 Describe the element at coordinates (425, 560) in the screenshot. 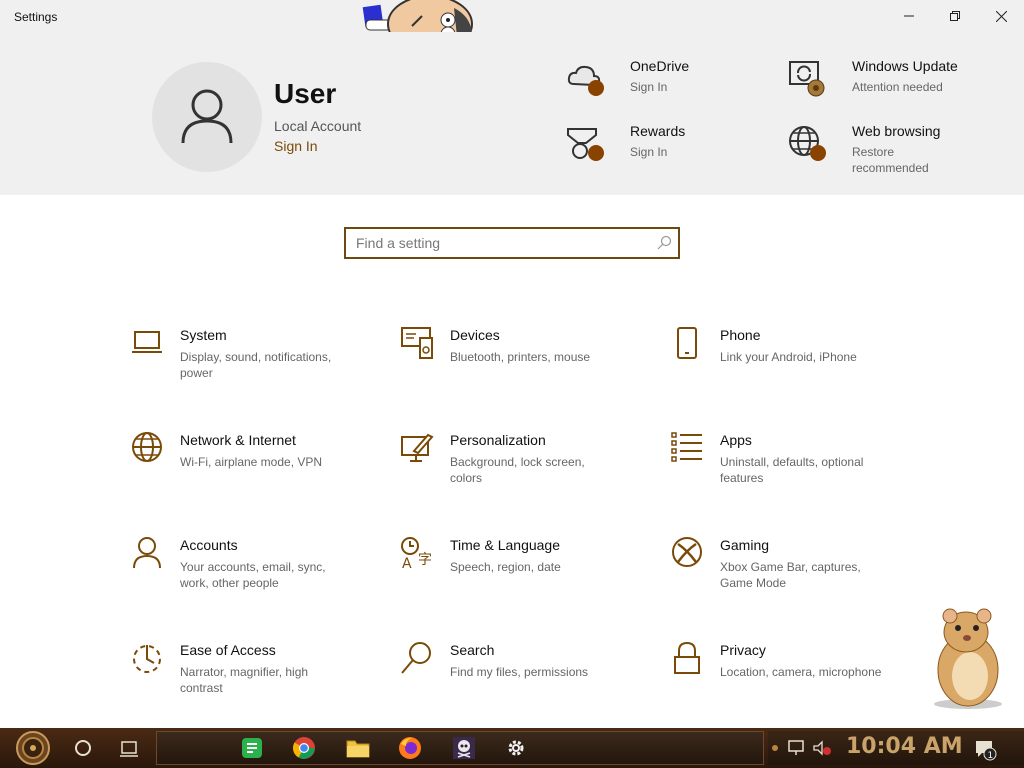

I see `svg-text: 字` at that location.